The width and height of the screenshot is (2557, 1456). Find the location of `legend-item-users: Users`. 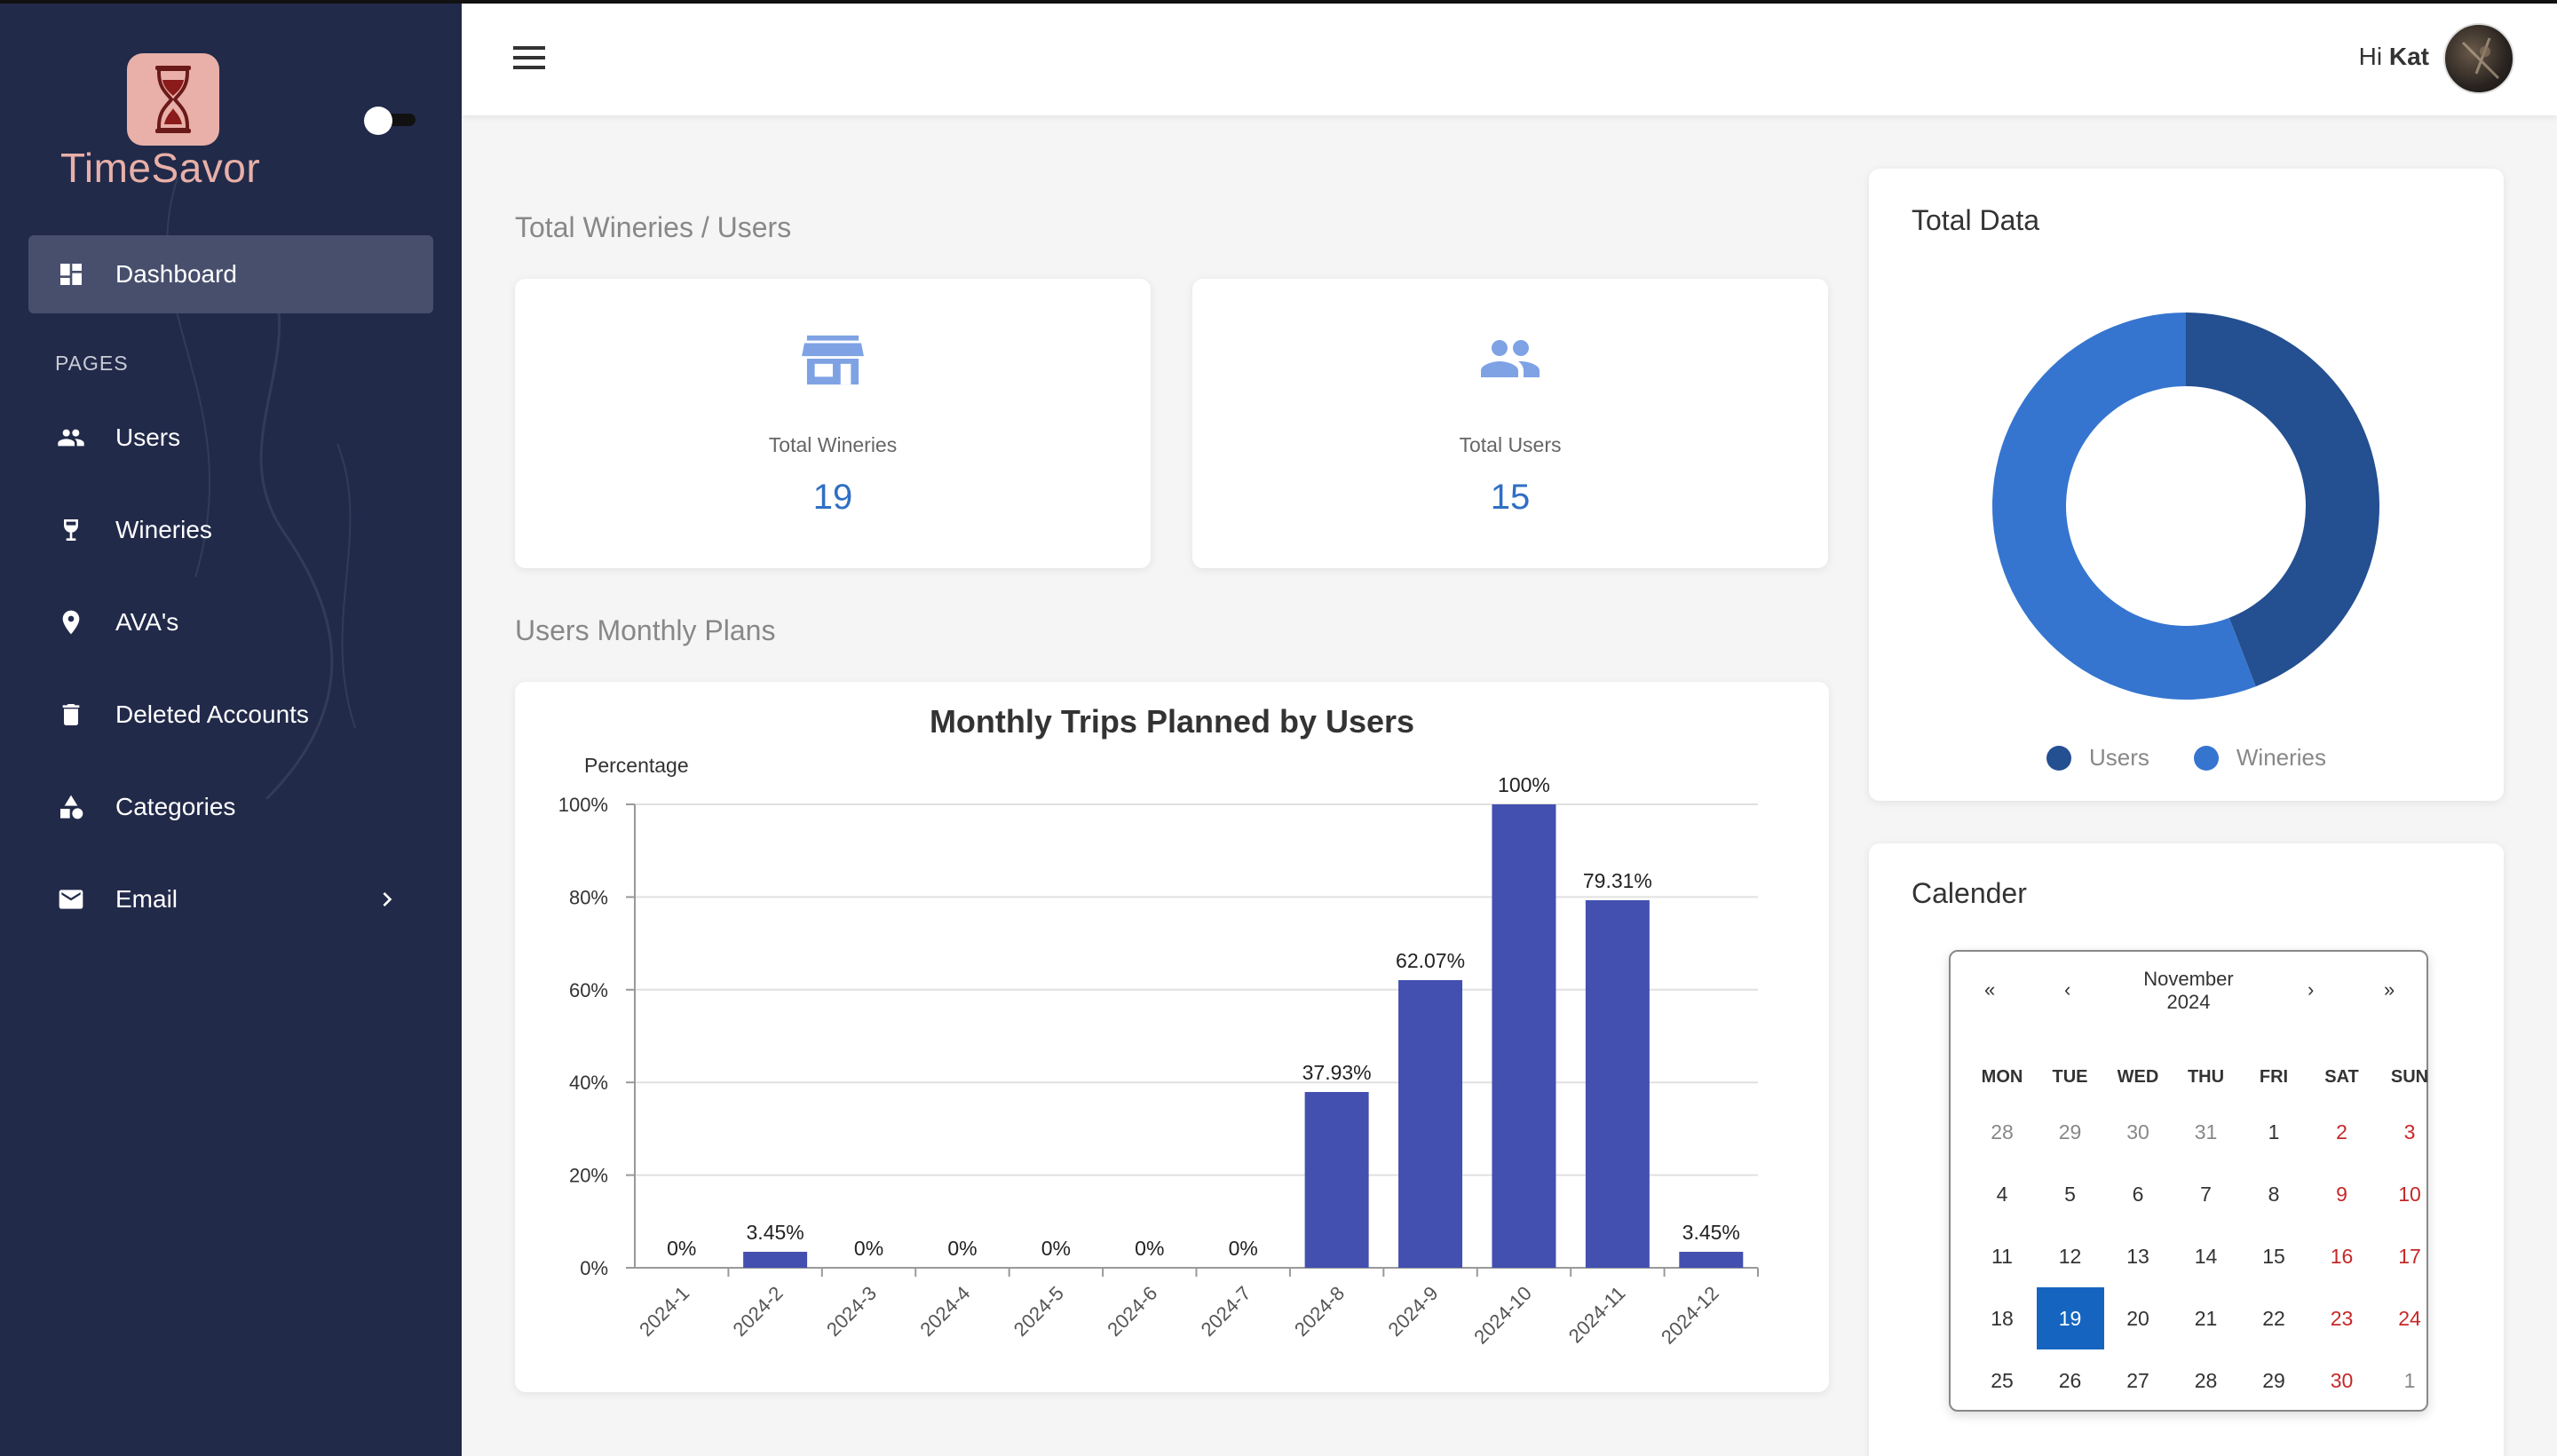

legend-item-users: Users is located at coordinates (2097, 758).